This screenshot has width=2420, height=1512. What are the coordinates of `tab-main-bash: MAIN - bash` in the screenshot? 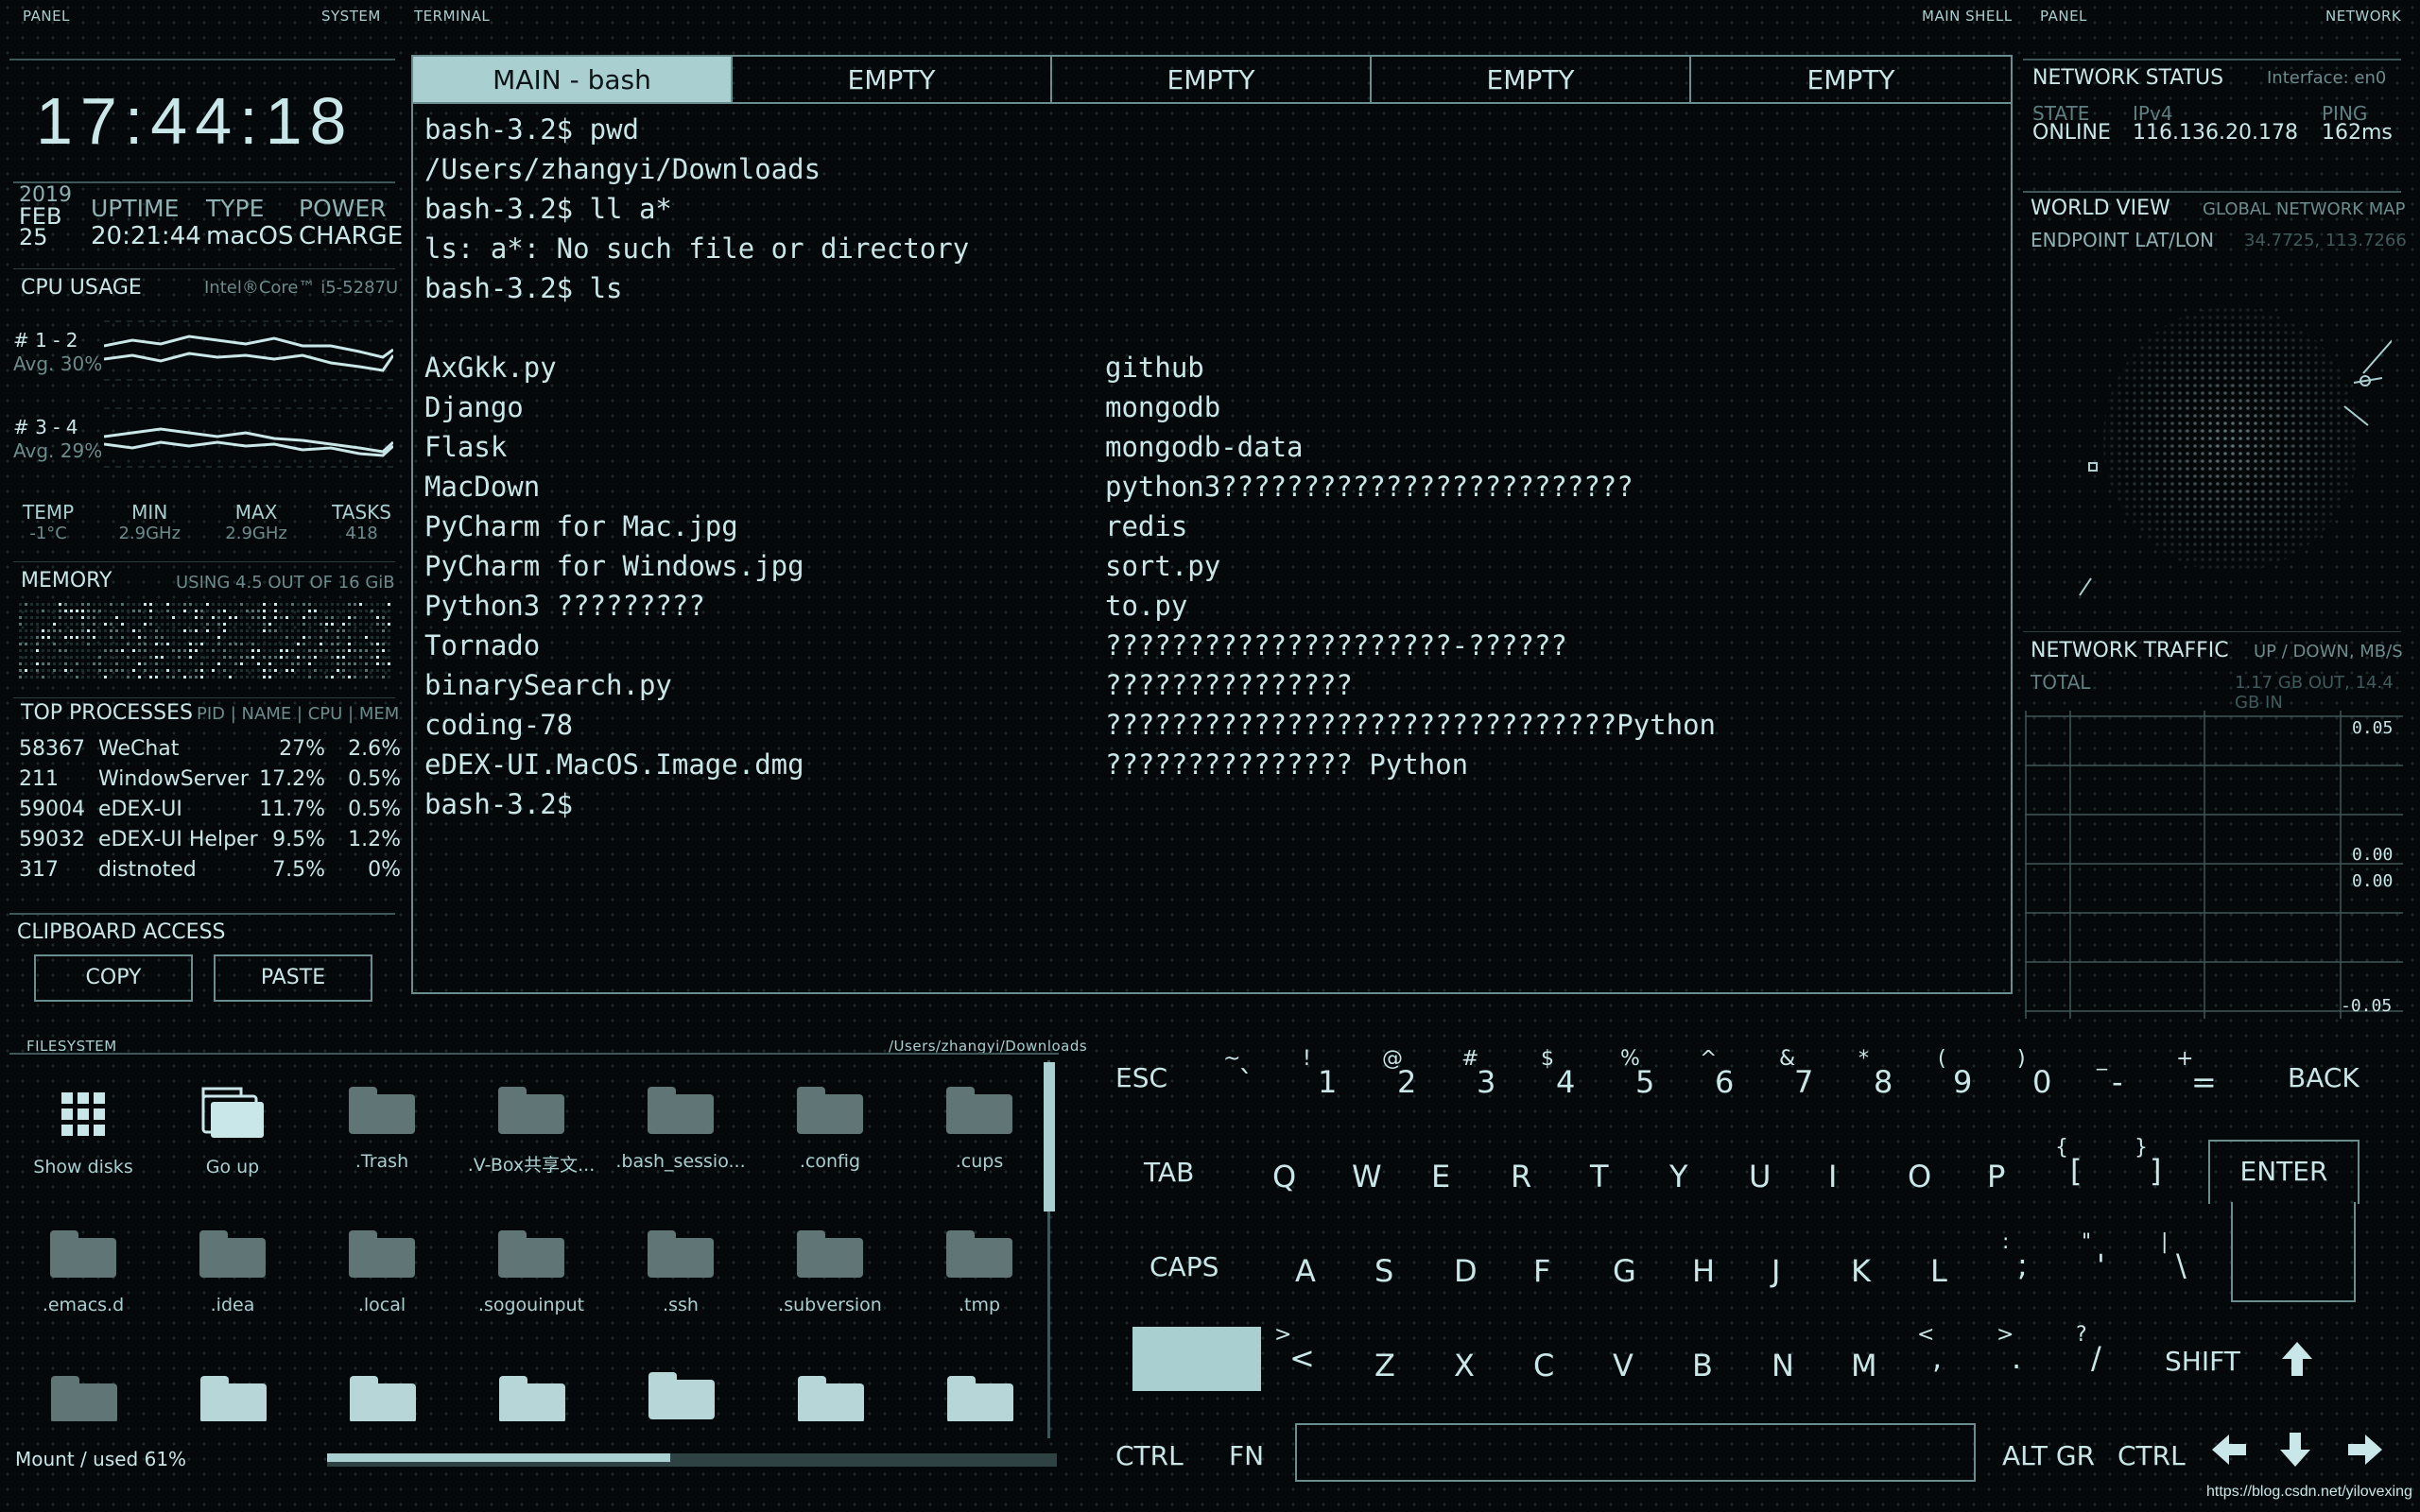 It's located at (573, 80).